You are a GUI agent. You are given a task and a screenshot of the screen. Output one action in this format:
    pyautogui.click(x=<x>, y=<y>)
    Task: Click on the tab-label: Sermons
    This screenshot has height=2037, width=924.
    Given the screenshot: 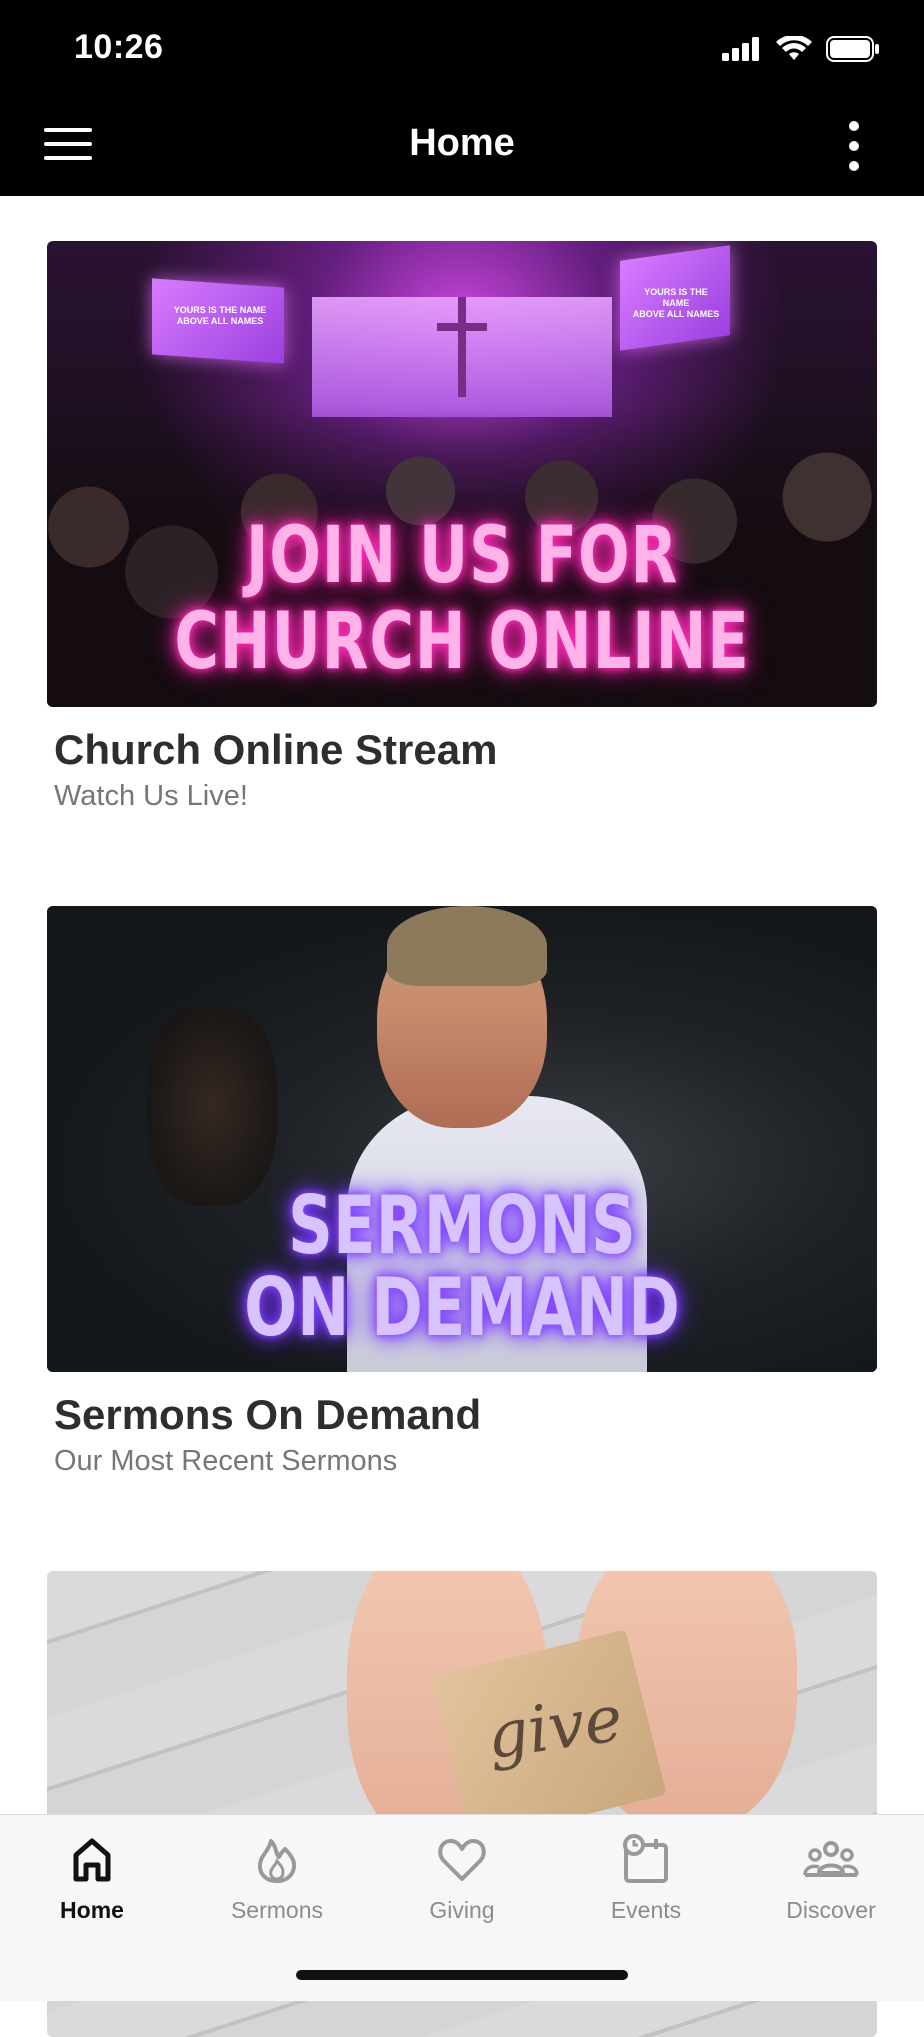 What is the action you would take?
    pyautogui.click(x=277, y=1910)
    